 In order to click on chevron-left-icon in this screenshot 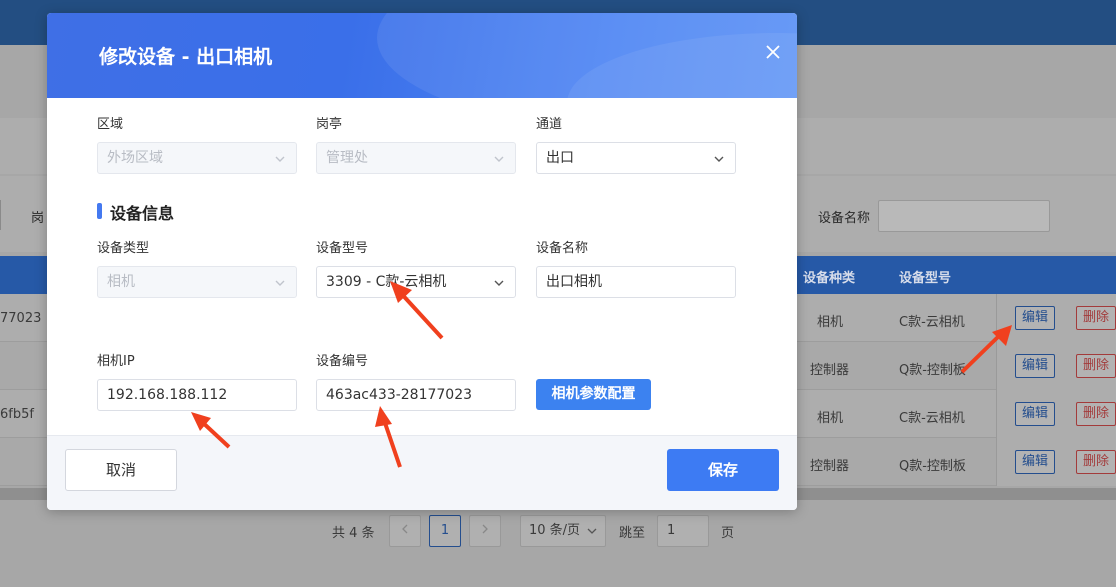, I will do `click(405, 529)`.